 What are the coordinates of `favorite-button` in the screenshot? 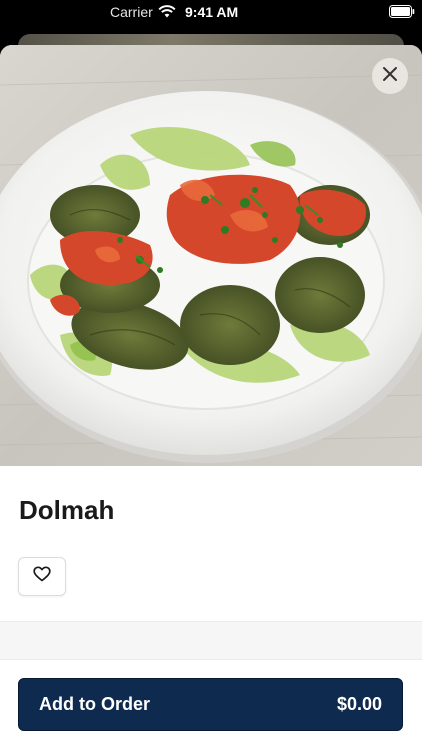 It's located at (42, 576).